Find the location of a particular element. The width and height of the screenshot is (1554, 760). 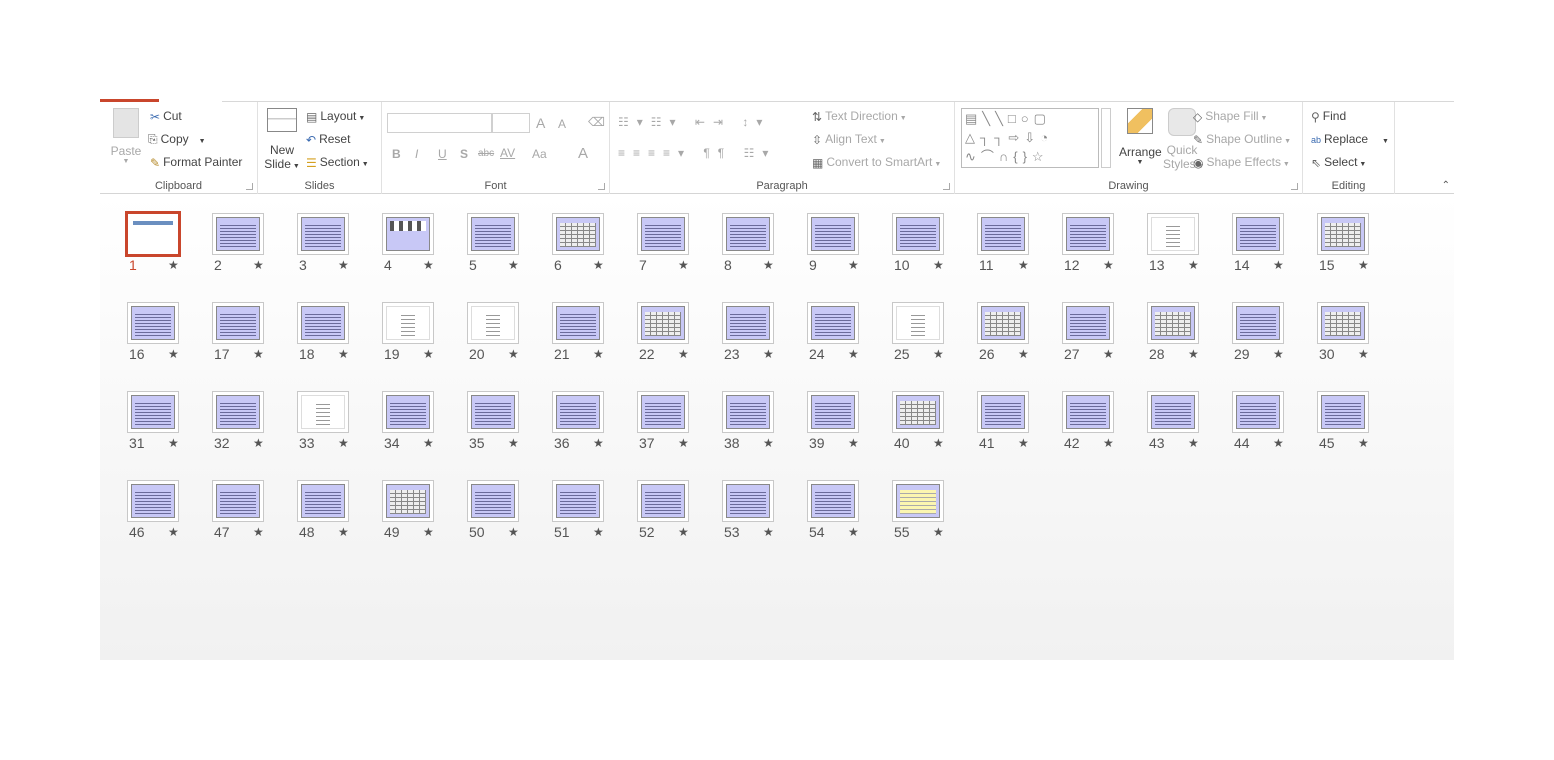

slide-thumbnail-35: 35 ★ is located at coordinates (494, 422).